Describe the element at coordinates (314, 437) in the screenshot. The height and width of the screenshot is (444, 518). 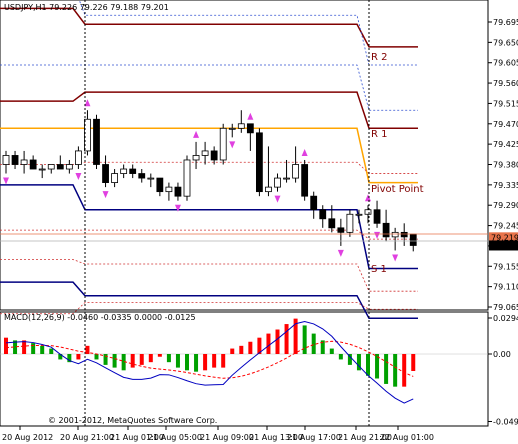
I see `time-tick-label: 21 Aug 17:00` at that location.